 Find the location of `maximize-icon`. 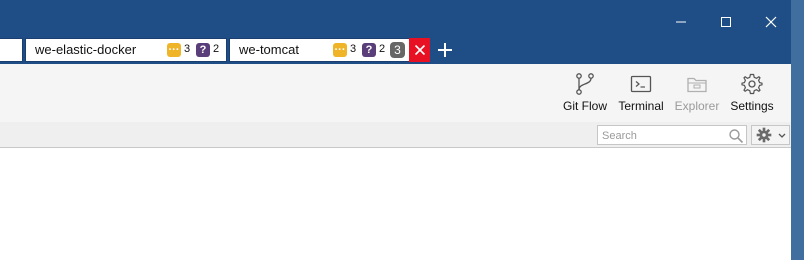

maximize-icon is located at coordinates (726, 22).